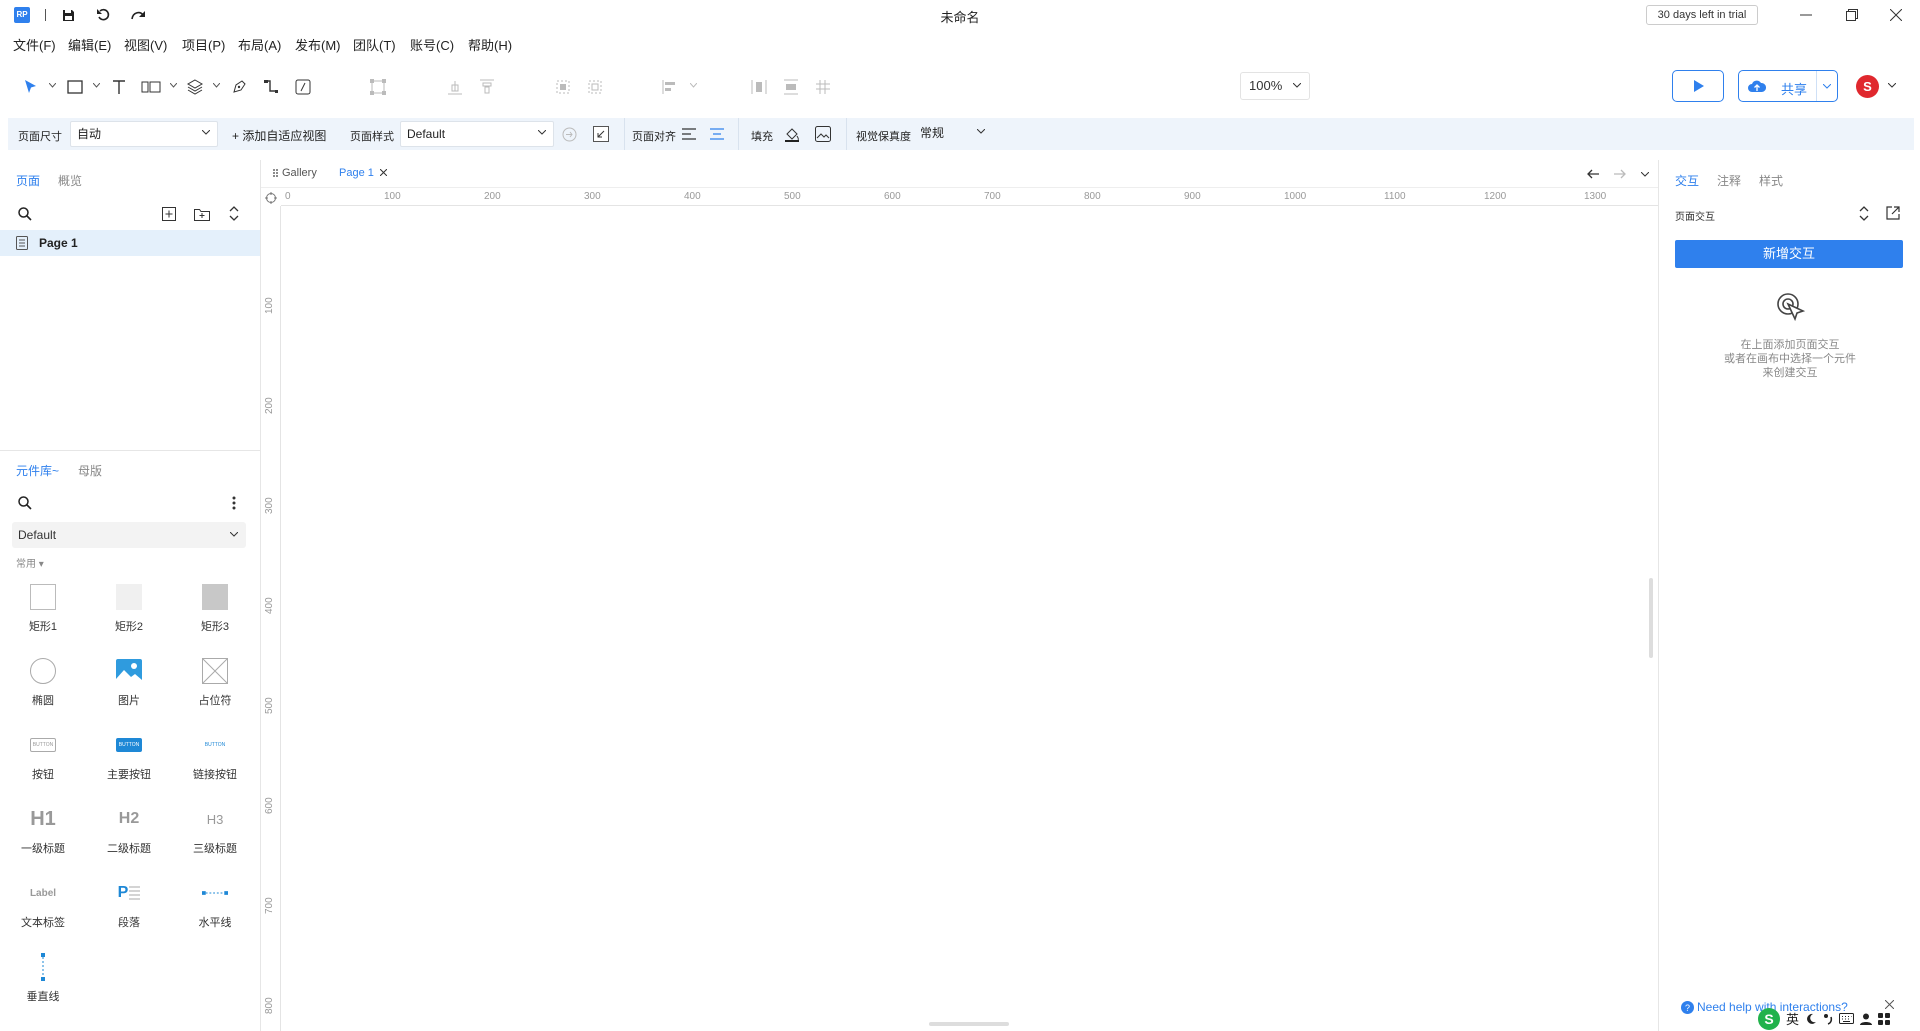  I want to click on close-icon, so click(1896, 15).